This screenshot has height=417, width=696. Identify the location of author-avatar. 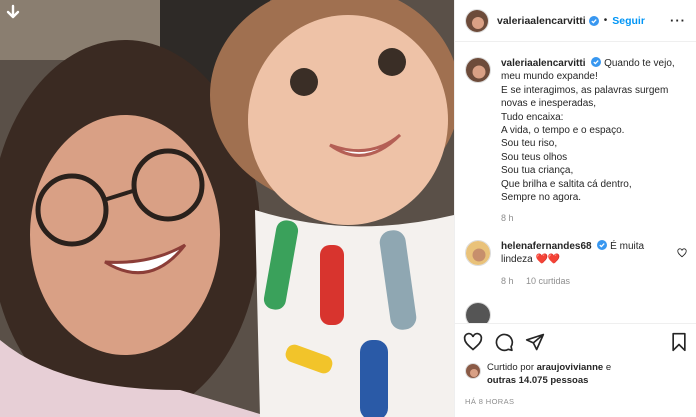
(477, 20).